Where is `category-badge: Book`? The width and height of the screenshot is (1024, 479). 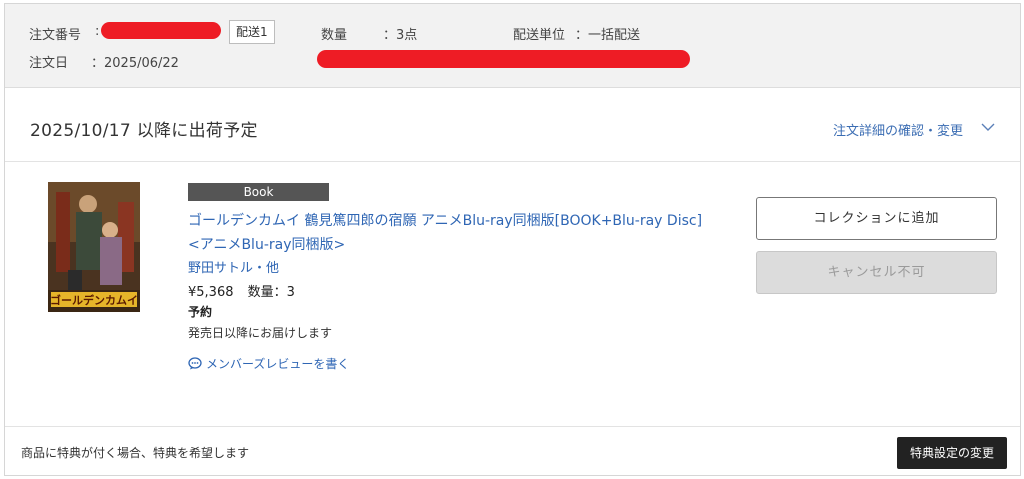
category-badge: Book is located at coordinates (258, 192).